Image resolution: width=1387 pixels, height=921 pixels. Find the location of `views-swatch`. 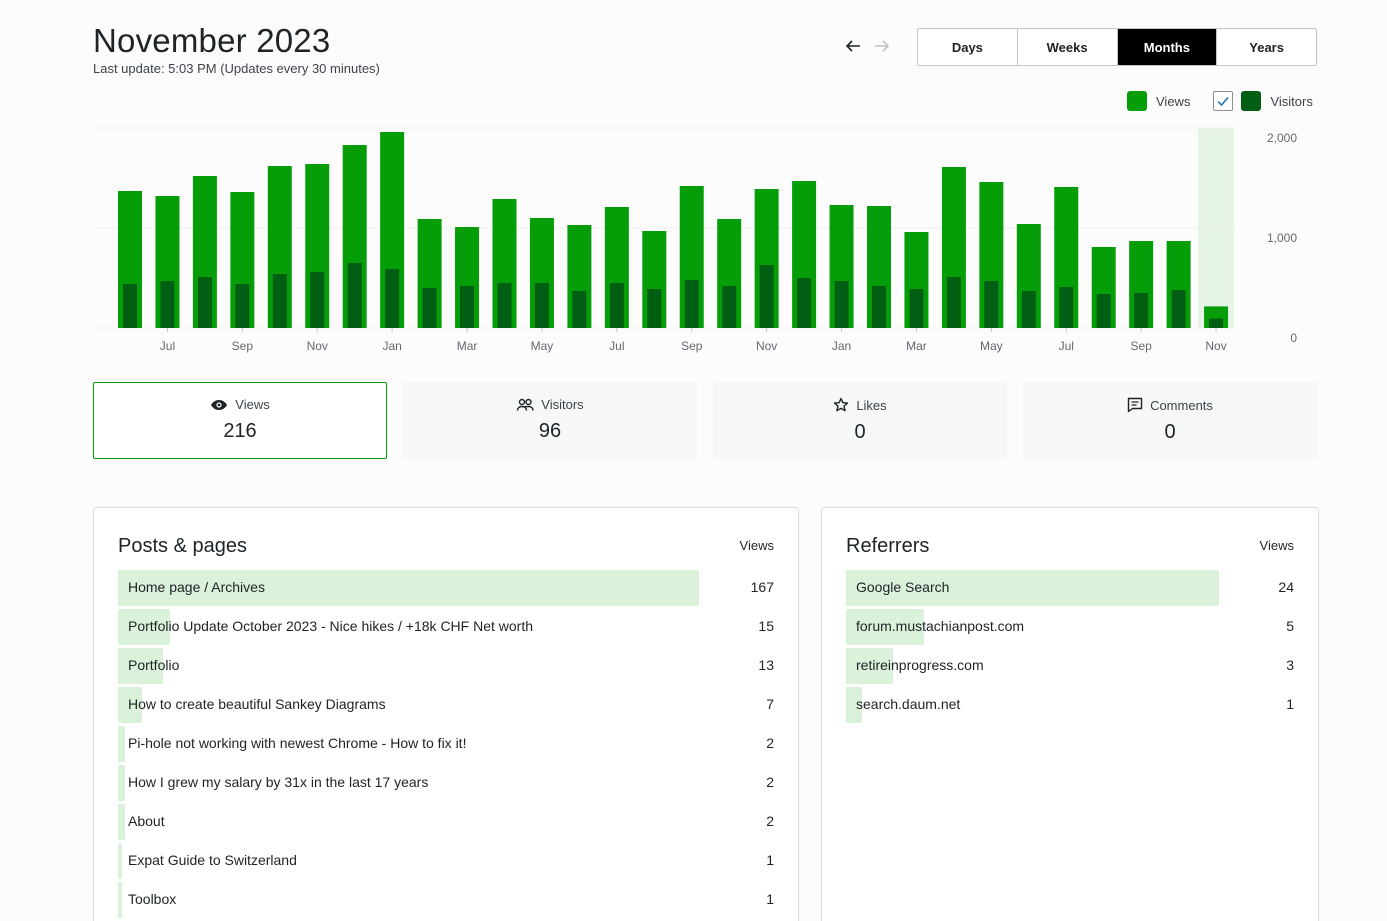

views-swatch is located at coordinates (1137, 101).